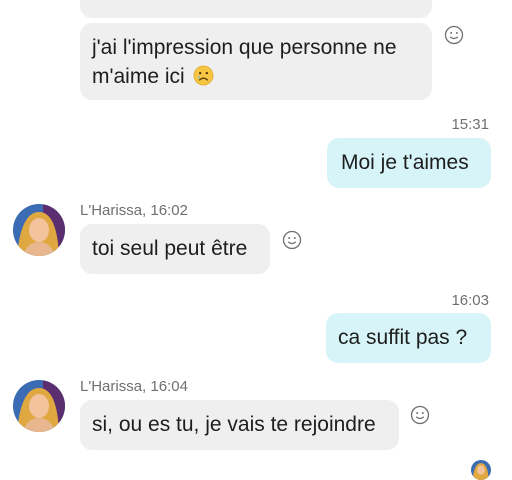  I want to click on message-bubble-incoming: toi seul peut être, so click(175, 249).